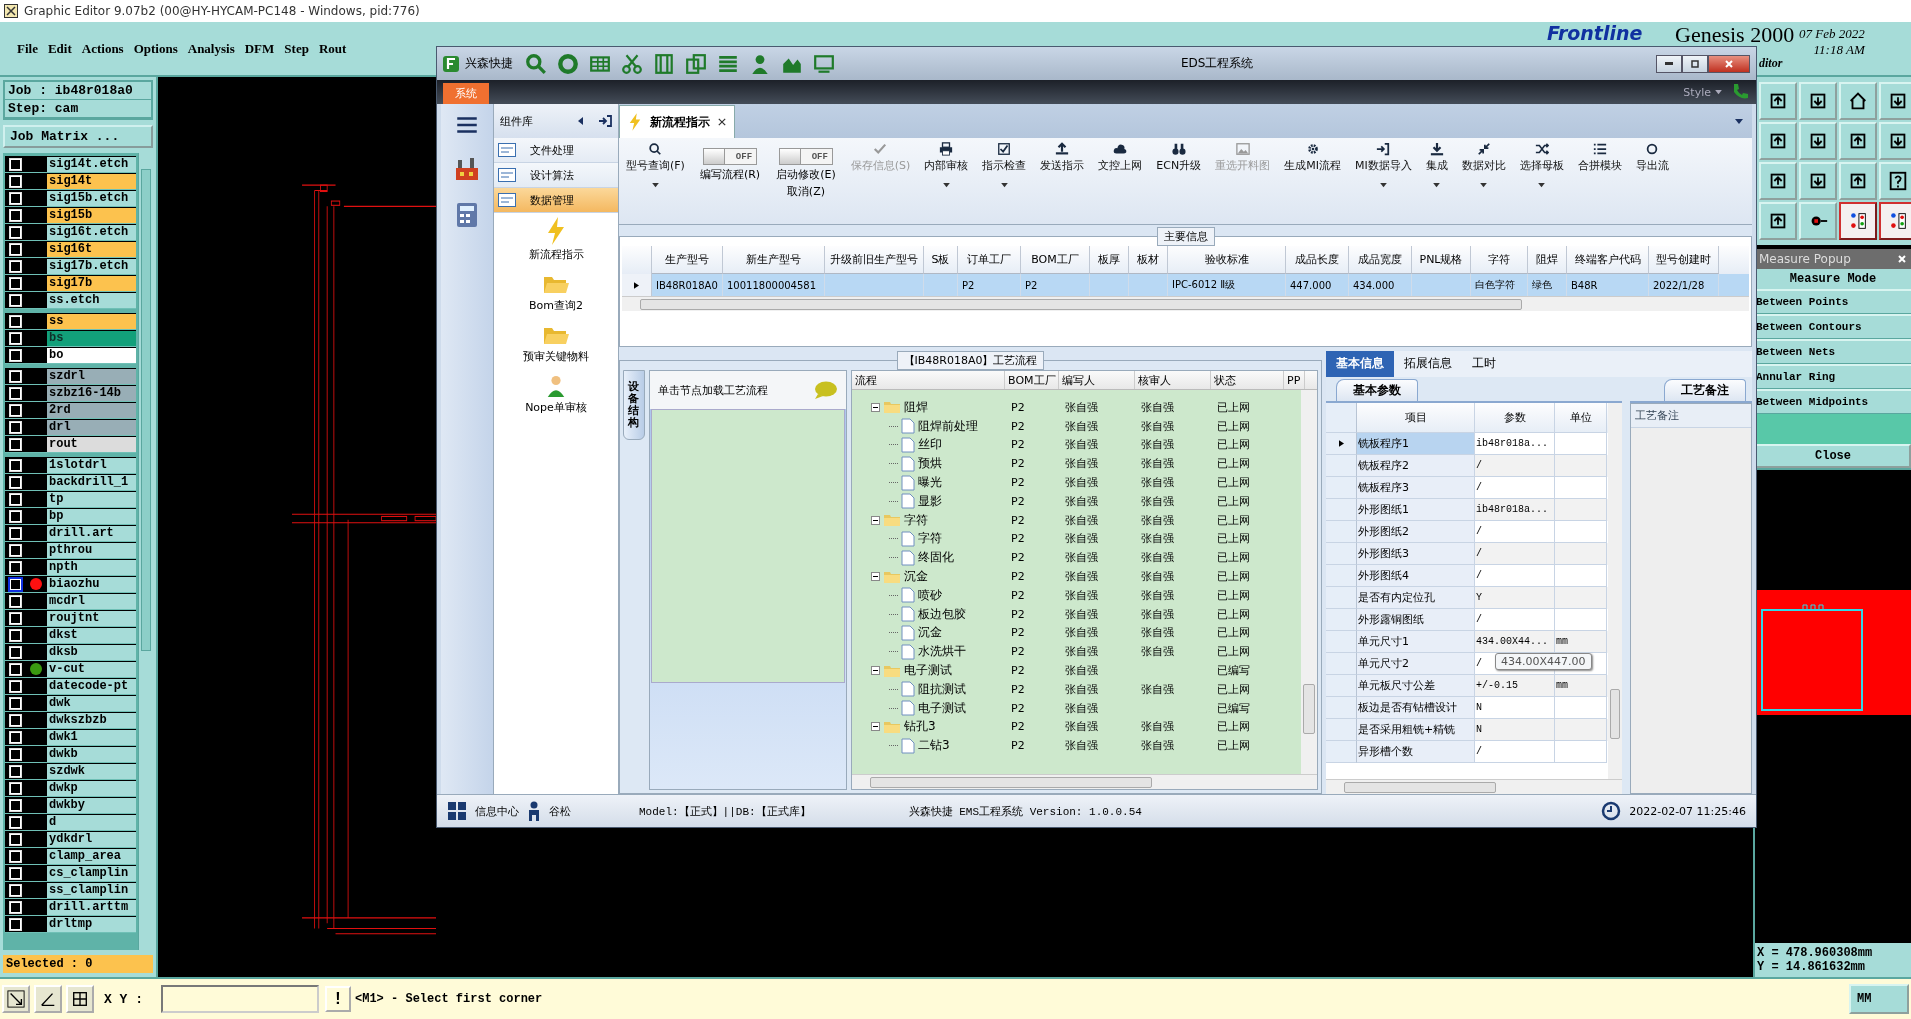 The width and height of the screenshot is (1911, 1019). Describe the element at coordinates (91, 533) in the screenshot. I see `layer-name: drill.art` at that location.